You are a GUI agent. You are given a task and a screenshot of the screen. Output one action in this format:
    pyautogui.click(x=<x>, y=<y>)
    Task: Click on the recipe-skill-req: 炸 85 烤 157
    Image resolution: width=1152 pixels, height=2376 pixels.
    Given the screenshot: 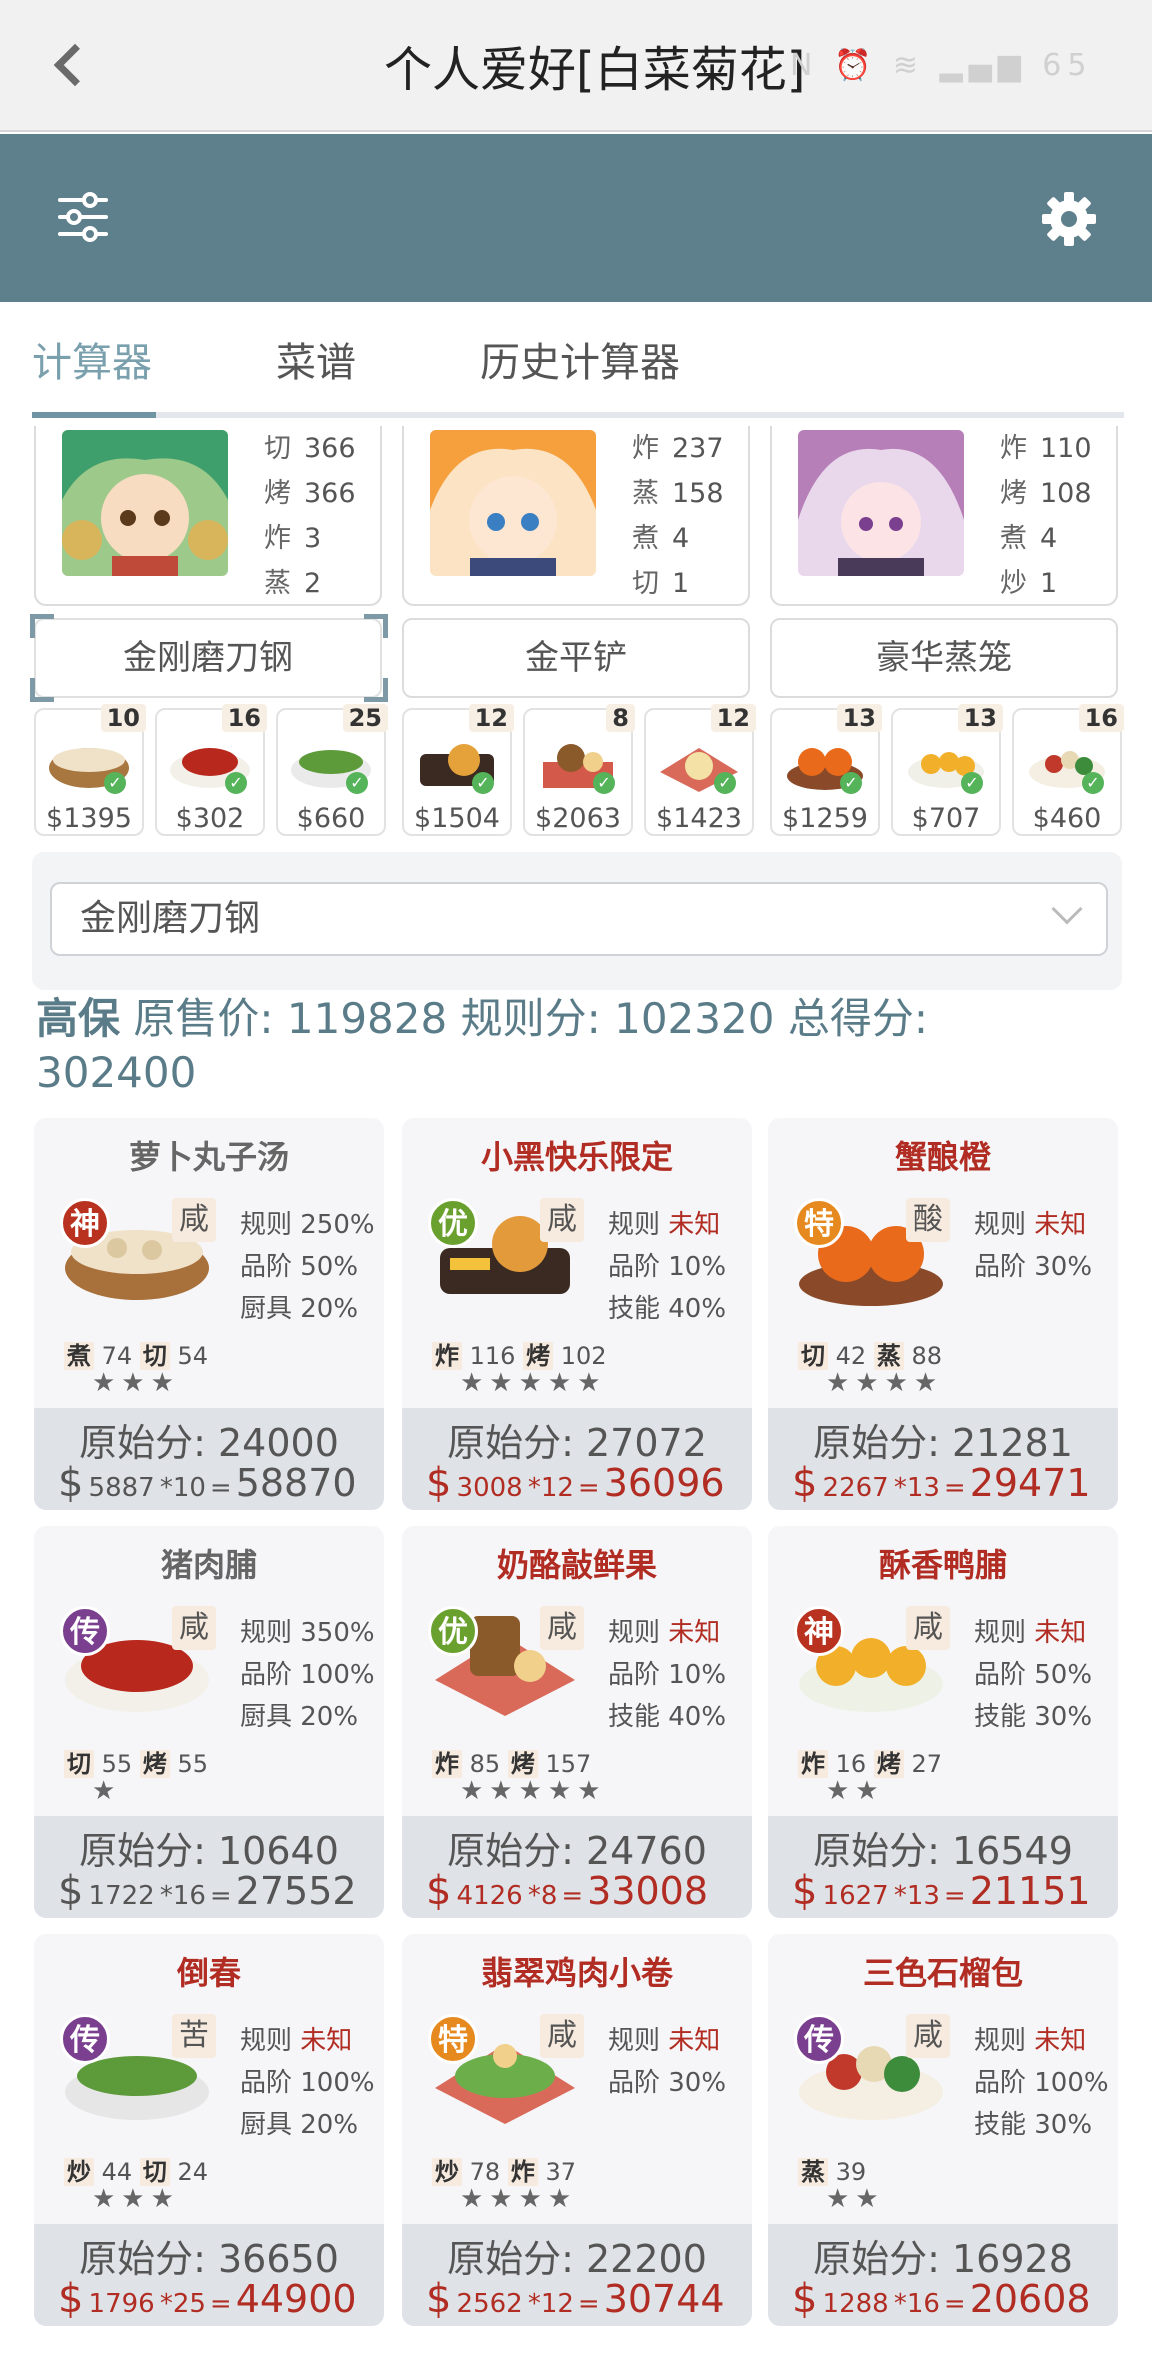 What is the action you would take?
    pyautogui.click(x=511, y=1761)
    